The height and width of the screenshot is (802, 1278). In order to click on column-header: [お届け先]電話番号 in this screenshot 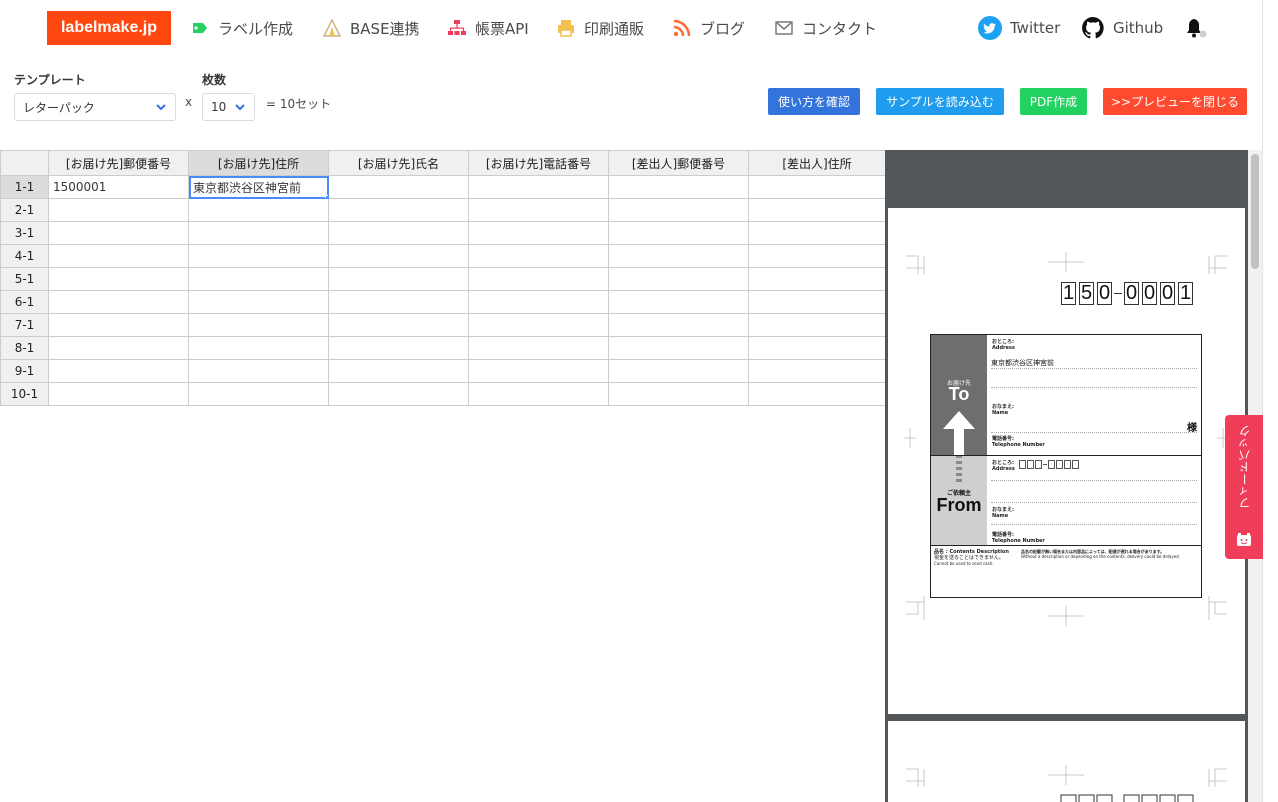, I will do `click(538, 163)`.